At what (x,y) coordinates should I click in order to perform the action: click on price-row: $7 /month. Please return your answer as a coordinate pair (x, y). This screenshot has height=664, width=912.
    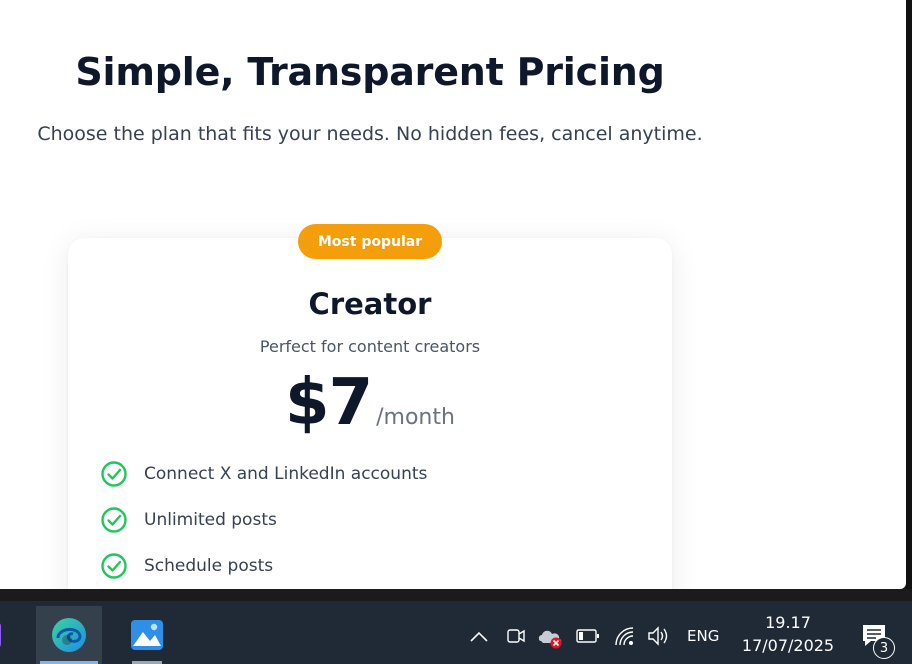
    Looking at the image, I should click on (370, 403).